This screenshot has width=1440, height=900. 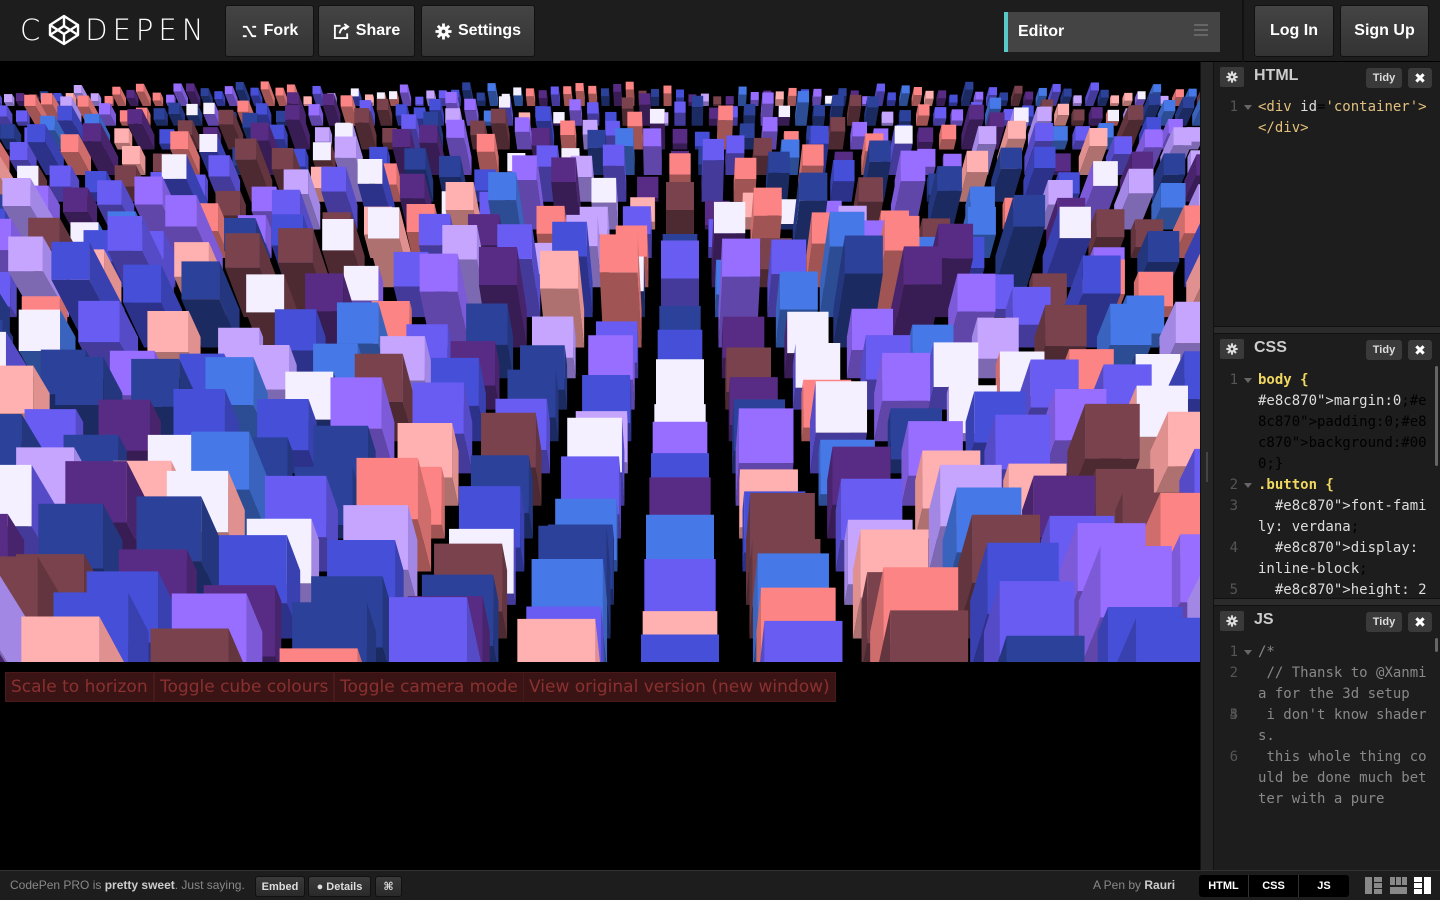 I want to click on html-settings-gear-icon, so click(x=1232, y=77).